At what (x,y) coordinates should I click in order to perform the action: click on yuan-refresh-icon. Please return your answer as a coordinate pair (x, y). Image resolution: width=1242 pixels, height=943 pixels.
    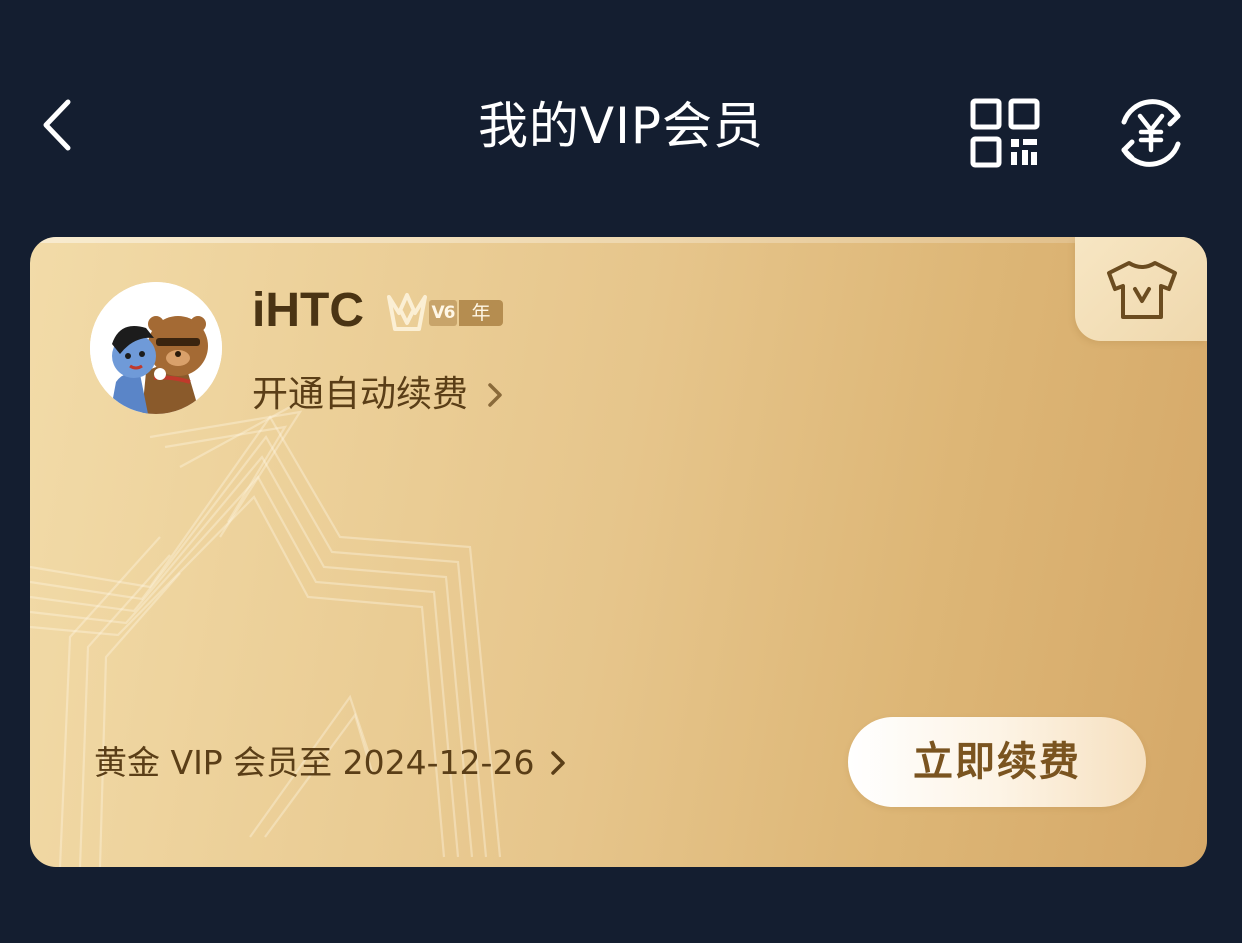
    Looking at the image, I should click on (1151, 133).